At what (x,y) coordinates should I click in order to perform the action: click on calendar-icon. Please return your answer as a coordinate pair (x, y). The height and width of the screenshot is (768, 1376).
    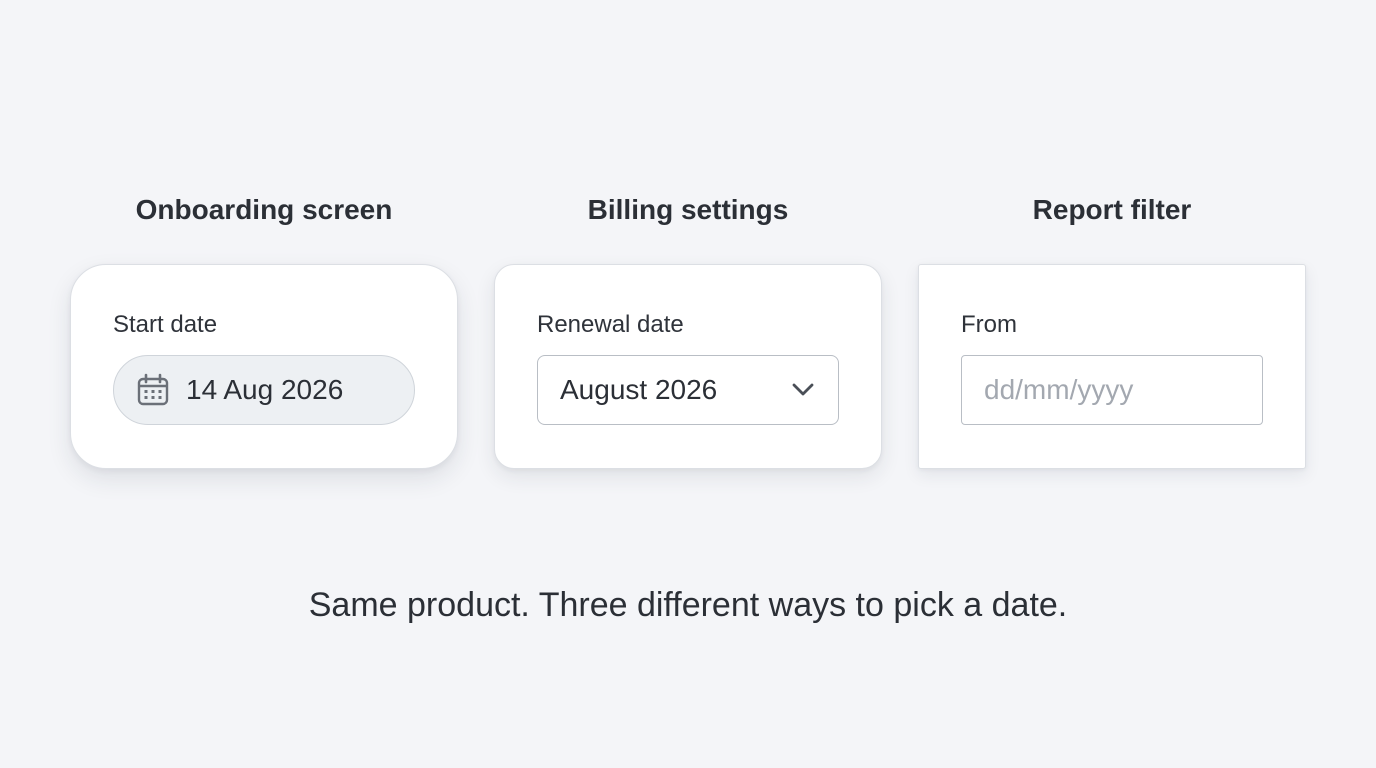
    Looking at the image, I should click on (153, 390).